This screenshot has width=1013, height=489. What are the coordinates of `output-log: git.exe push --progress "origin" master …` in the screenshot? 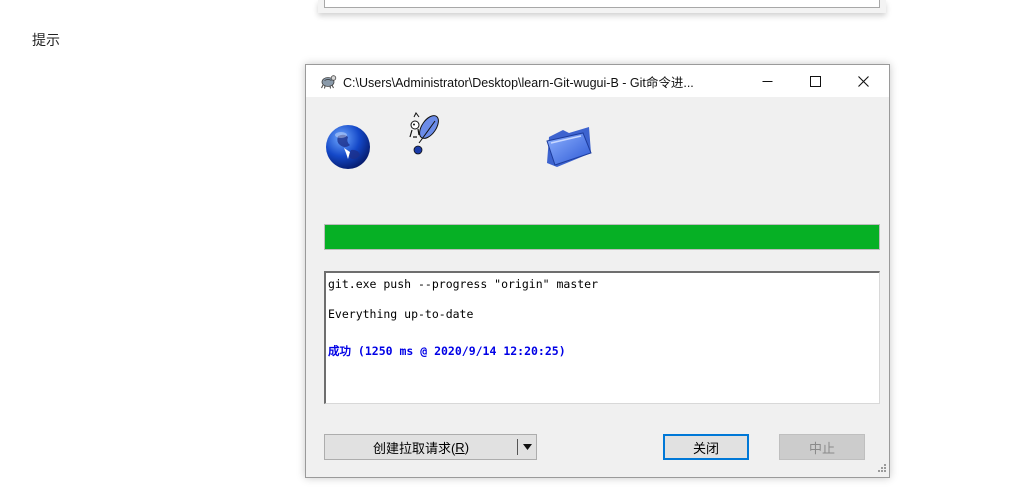 It's located at (602, 337).